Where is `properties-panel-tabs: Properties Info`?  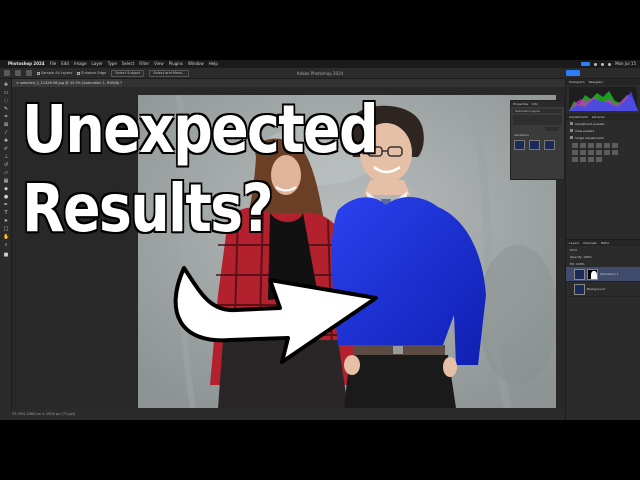
properties-panel-tabs: Properties Info is located at coordinates (537, 104).